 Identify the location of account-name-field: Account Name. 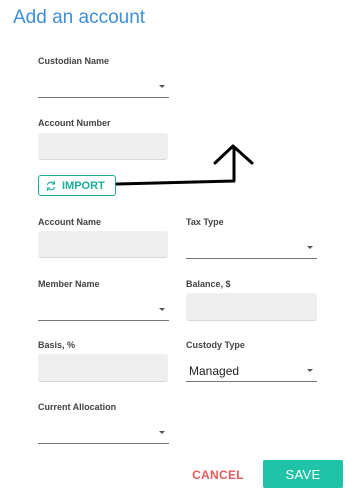
(103, 239).